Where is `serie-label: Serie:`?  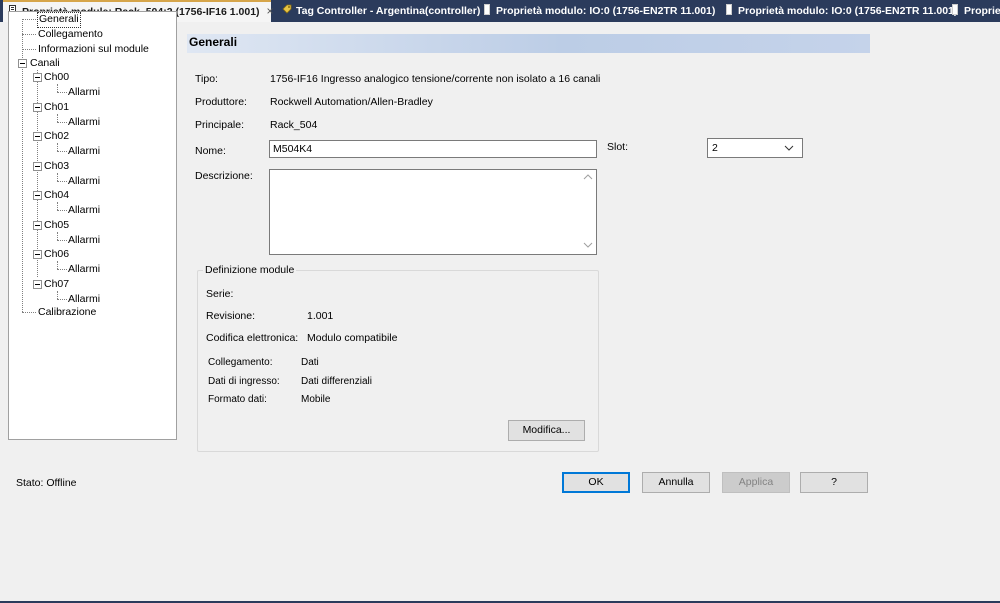 serie-label: Serie: is located at coordinates (220, 294).